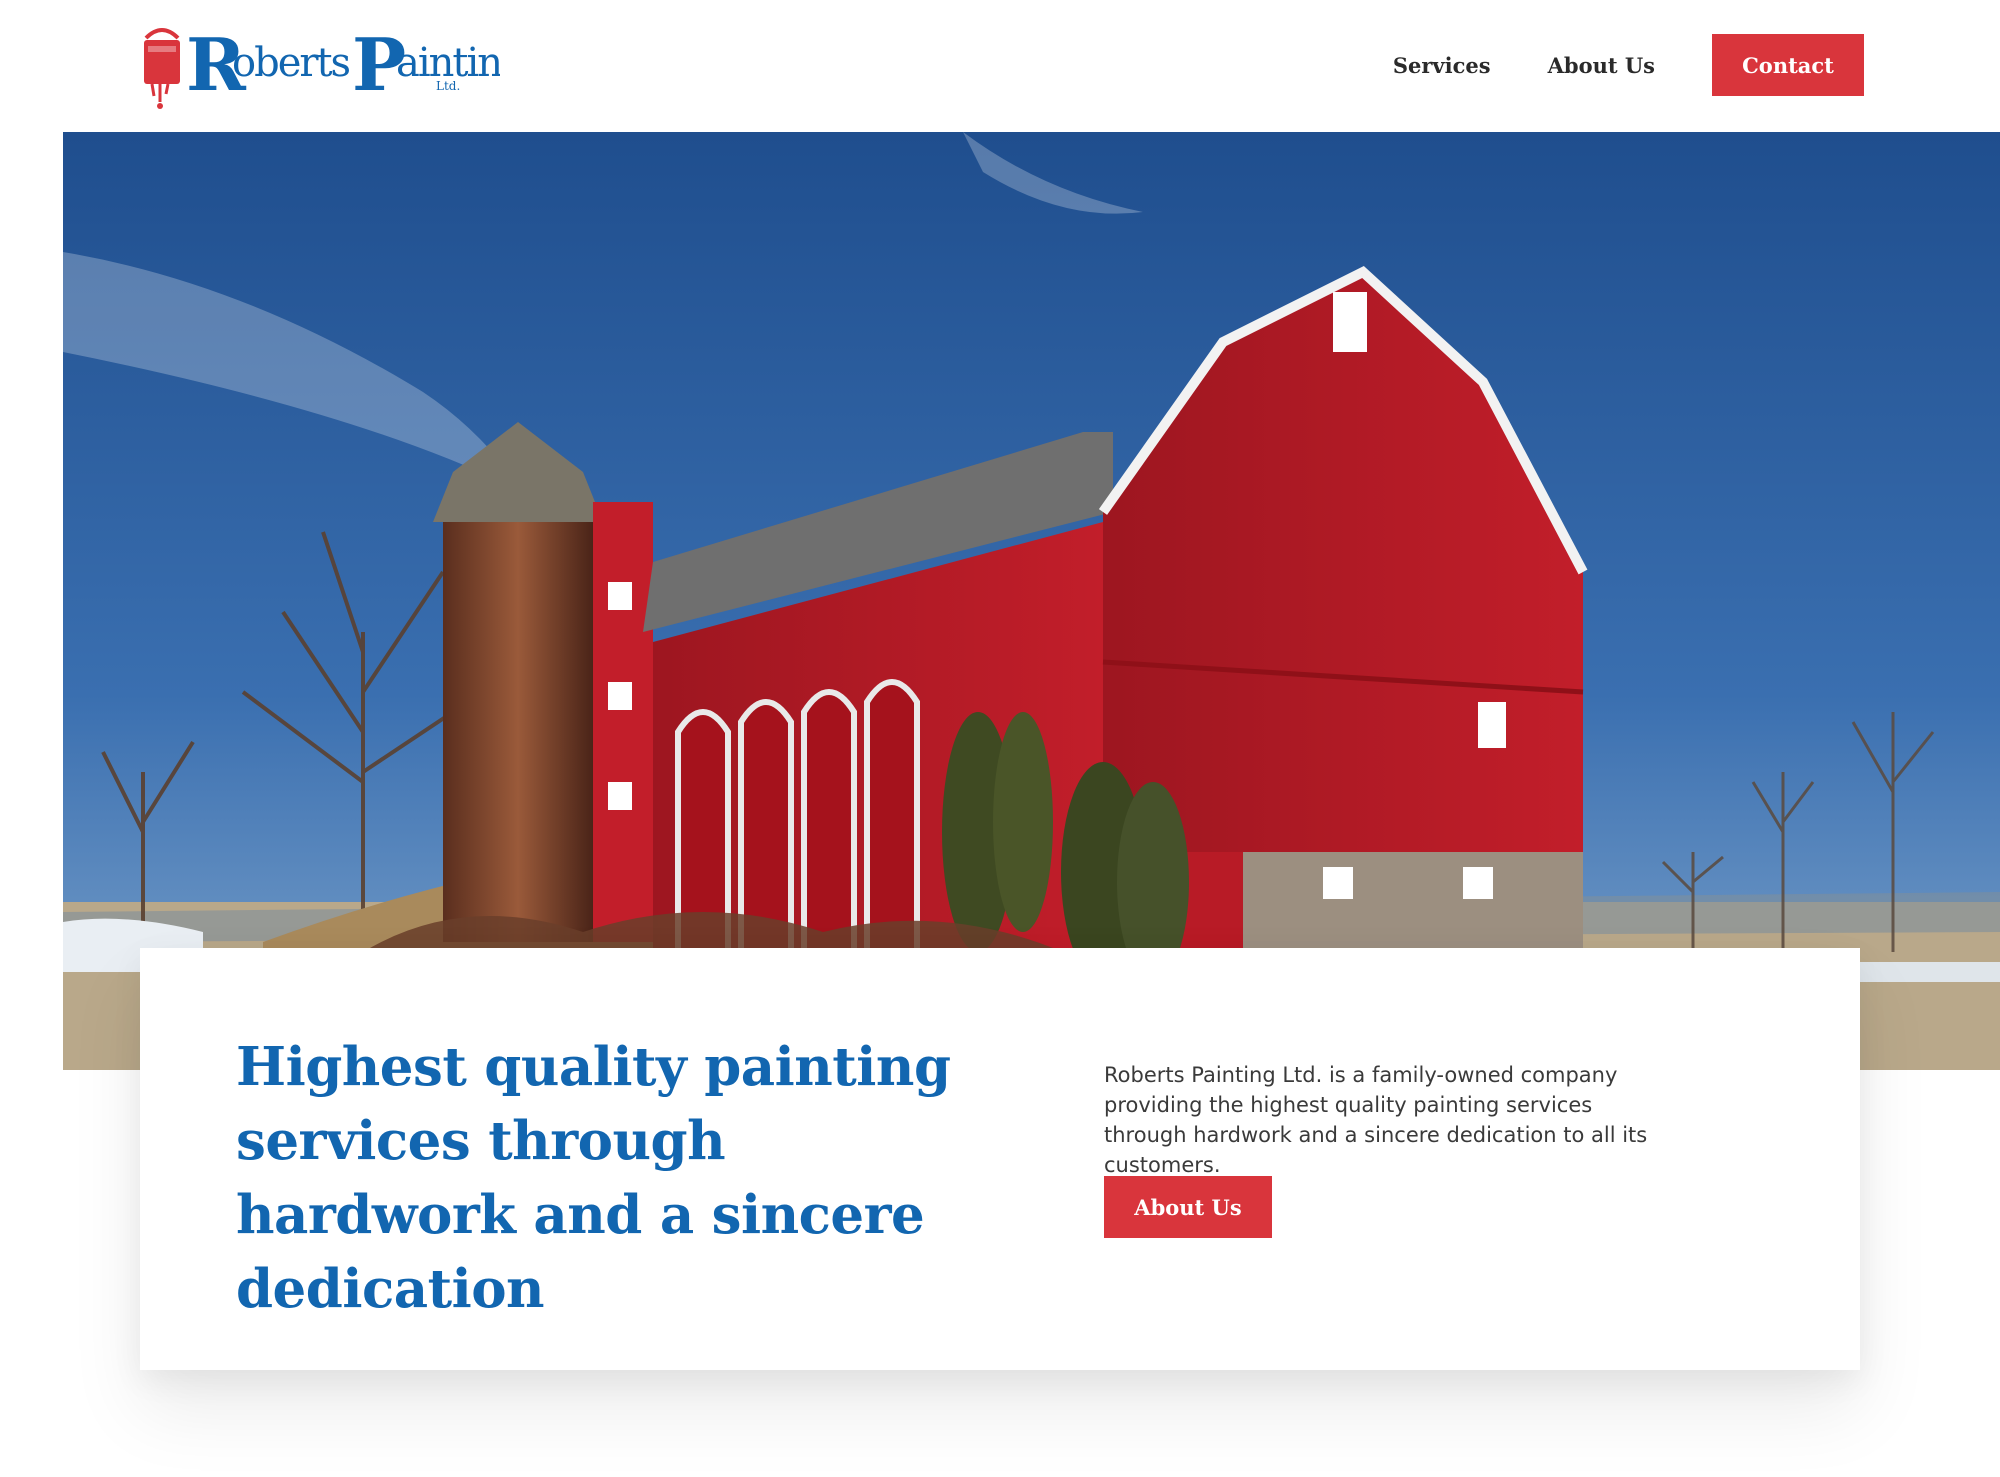 This screenshot has height=1477, width=2000. What do you see at coordinates (1788, 65) in the screenshot?
I see `contact-button: Contact` at bounding box center [1788, 65].